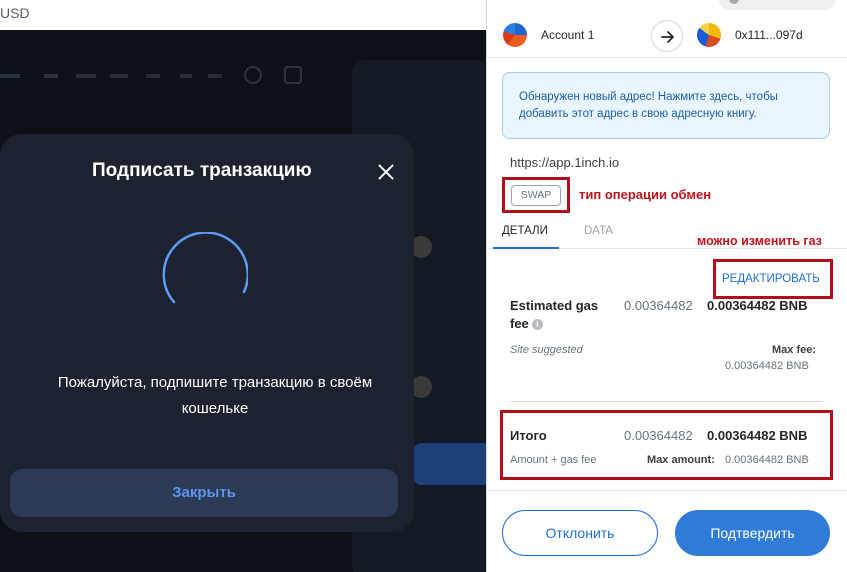  What do you see at coordinates (598, 231) in the screenshot?
I see `tab-data: DATA` at bounding box center [598, 231].